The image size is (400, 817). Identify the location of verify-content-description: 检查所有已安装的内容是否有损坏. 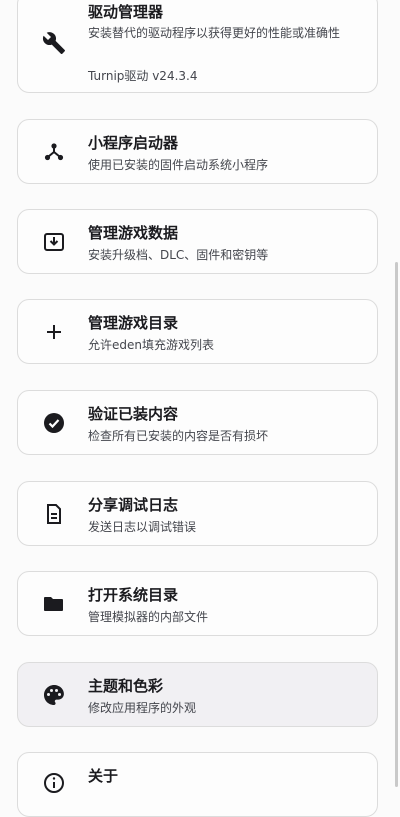
(178, 436).